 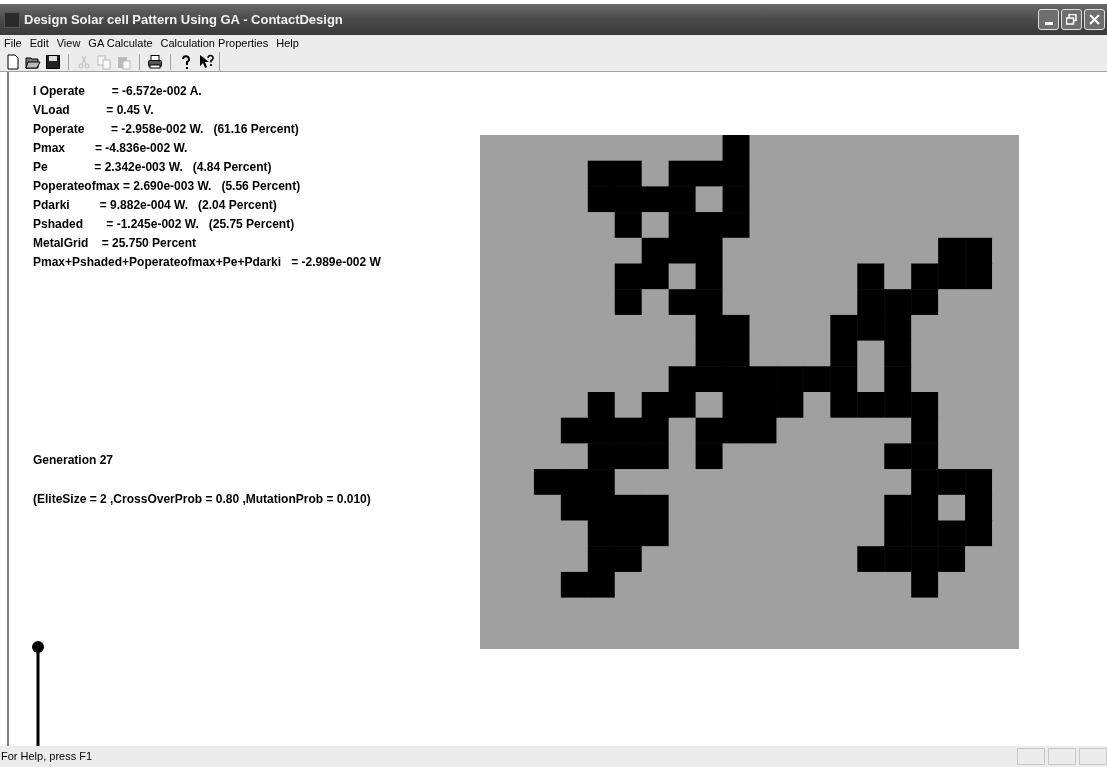 I want to click on menu-item: GA Calculate, so click(x=120, y=43).